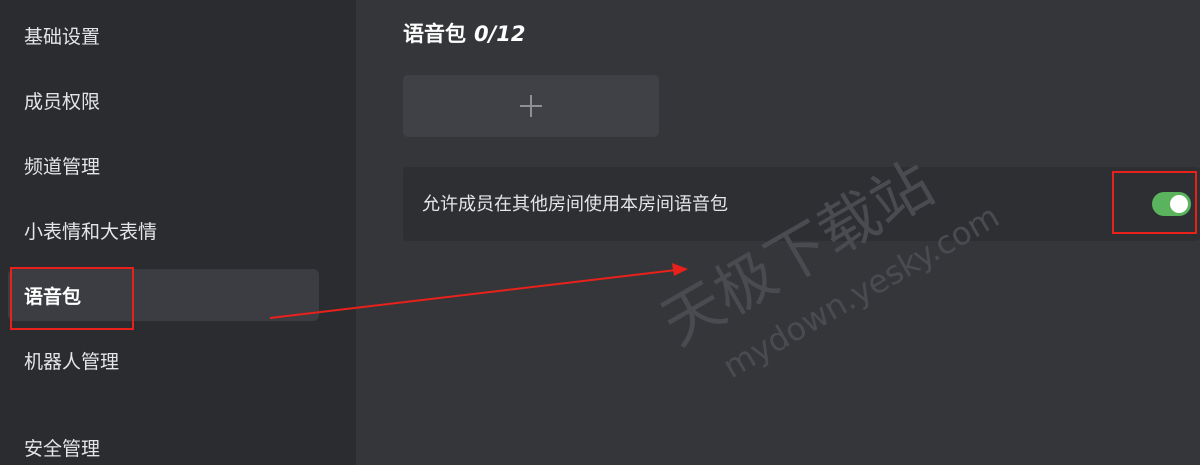 The width and height of the screenshot is (1200, 465). Describe the element at coordinates (163, 165) in the screenshot. I see `sidebar-item-channel-management: 频道管理` at that location.